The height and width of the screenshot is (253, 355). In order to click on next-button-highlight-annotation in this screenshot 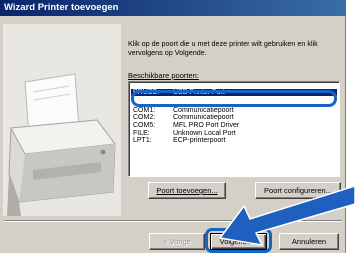, I will do `click(238, 240)`.